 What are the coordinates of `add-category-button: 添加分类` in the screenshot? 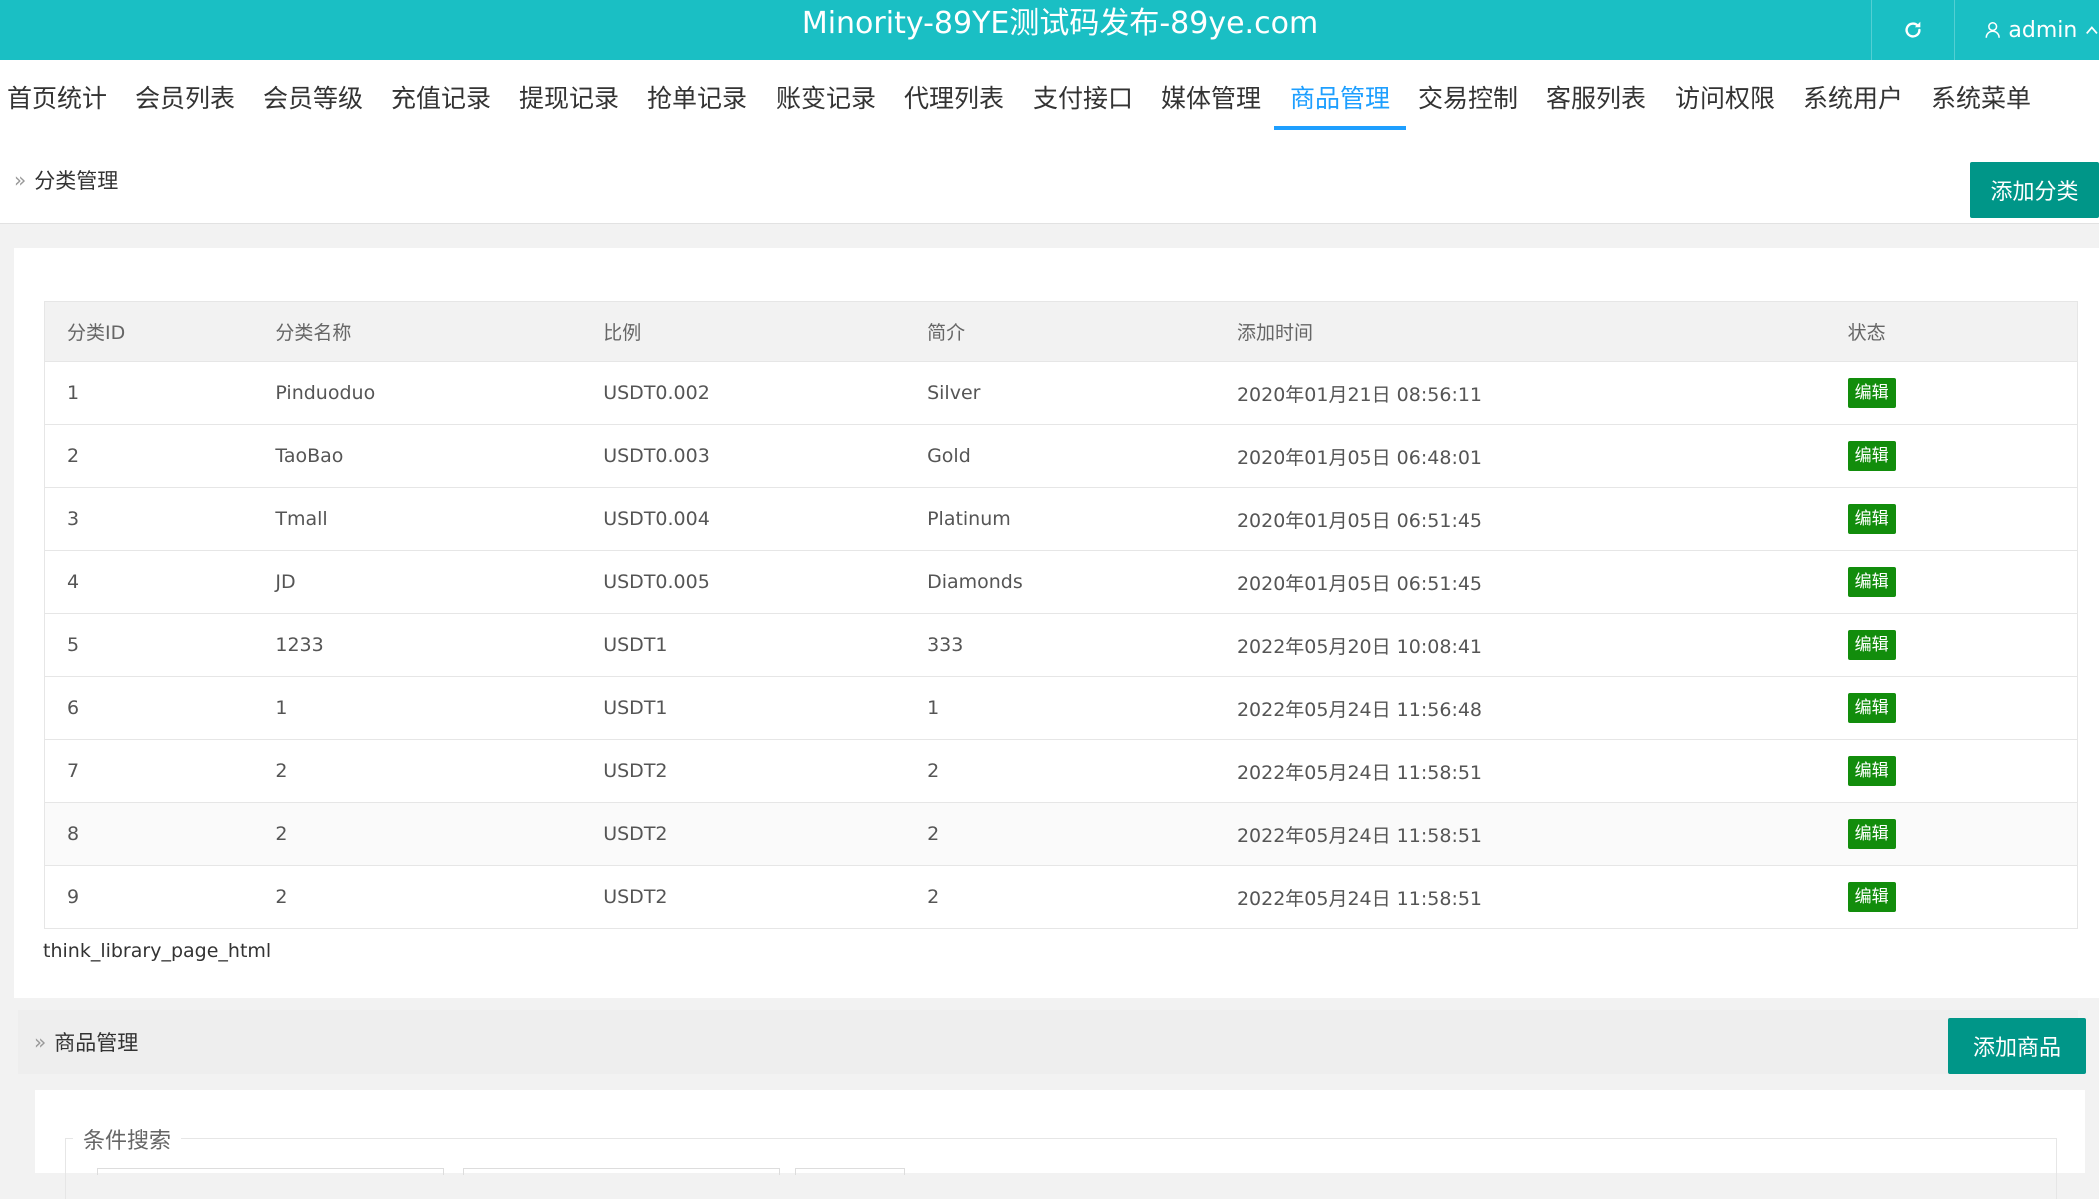 It's located at (2034, 190).